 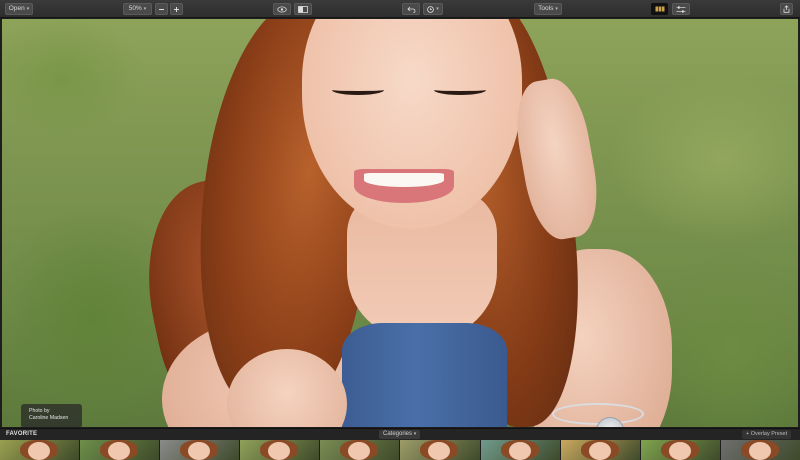 I want to click on photo-eye-left, so click(x=358, y=90).